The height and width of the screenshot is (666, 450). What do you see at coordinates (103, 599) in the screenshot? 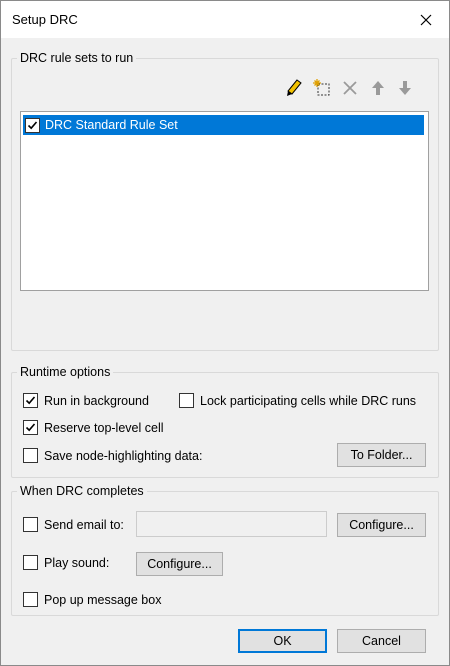
I see `popup-message-label: Pop up message box` at bounding box center [103, 599].